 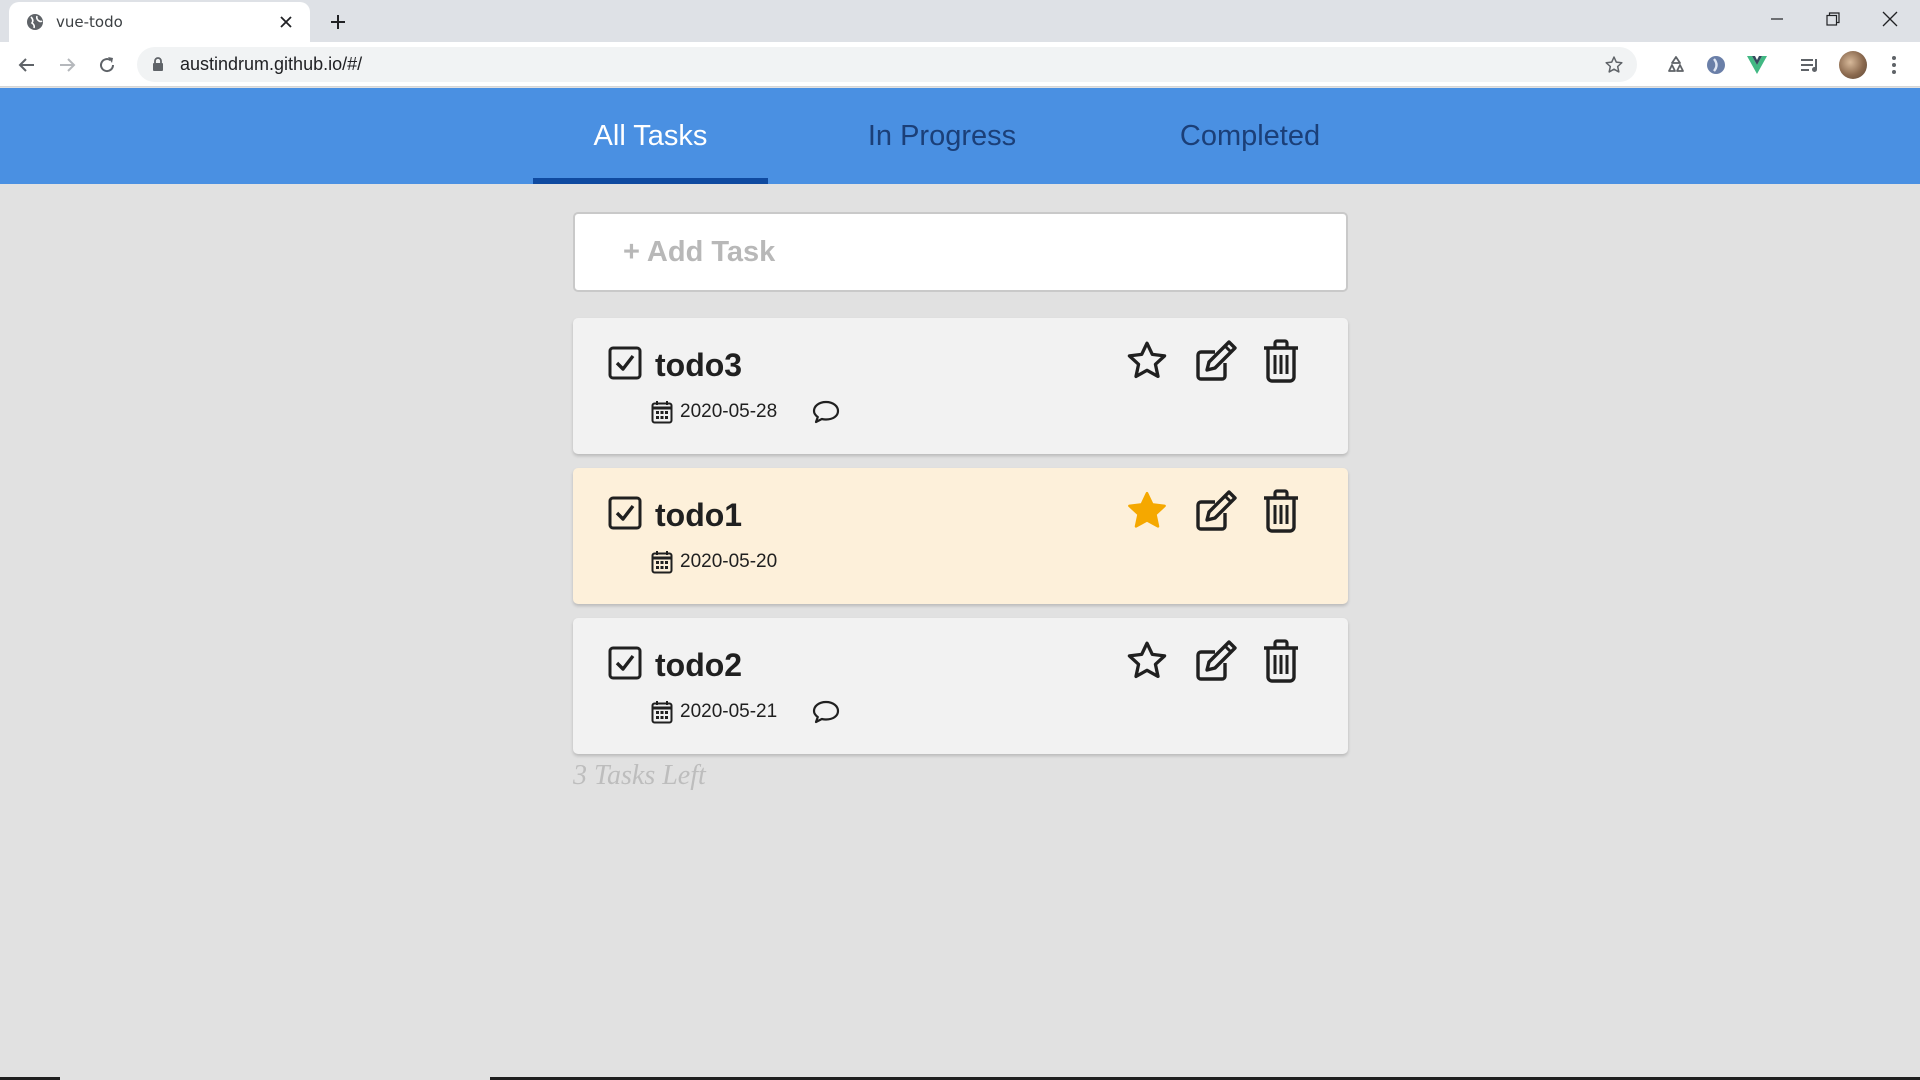 What do you see at coordinates (158, 65) in the screenshot?
I see `lock-icon` at bounding box center [158, 65].